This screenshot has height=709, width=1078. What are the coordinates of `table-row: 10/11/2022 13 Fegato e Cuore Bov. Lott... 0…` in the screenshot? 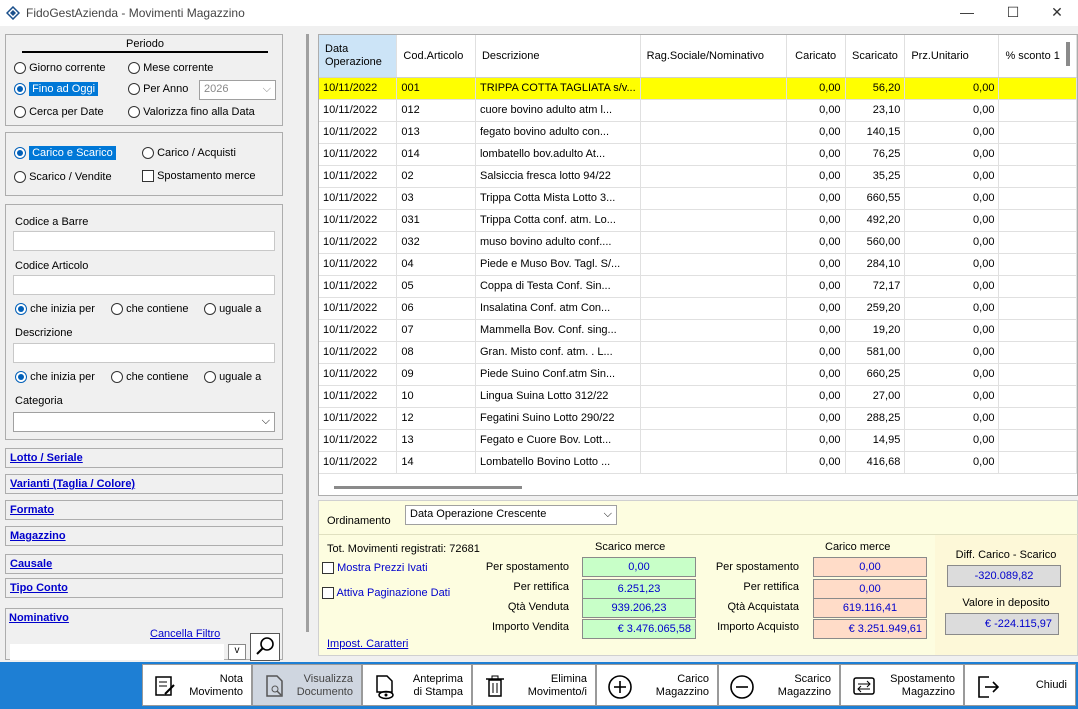 It's located at (698, 440).